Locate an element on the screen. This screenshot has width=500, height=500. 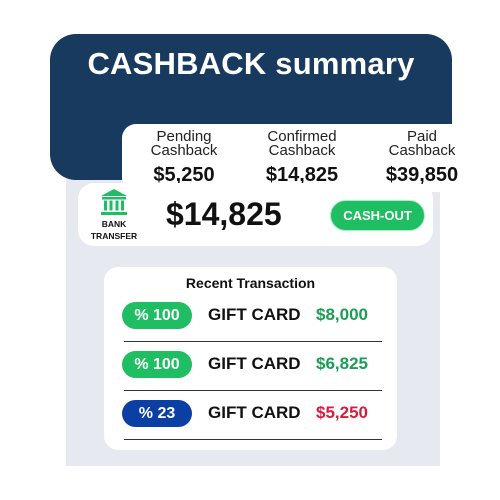
stat-pending: Pending Cashback $5,250 is located at coordinates (184, 158).